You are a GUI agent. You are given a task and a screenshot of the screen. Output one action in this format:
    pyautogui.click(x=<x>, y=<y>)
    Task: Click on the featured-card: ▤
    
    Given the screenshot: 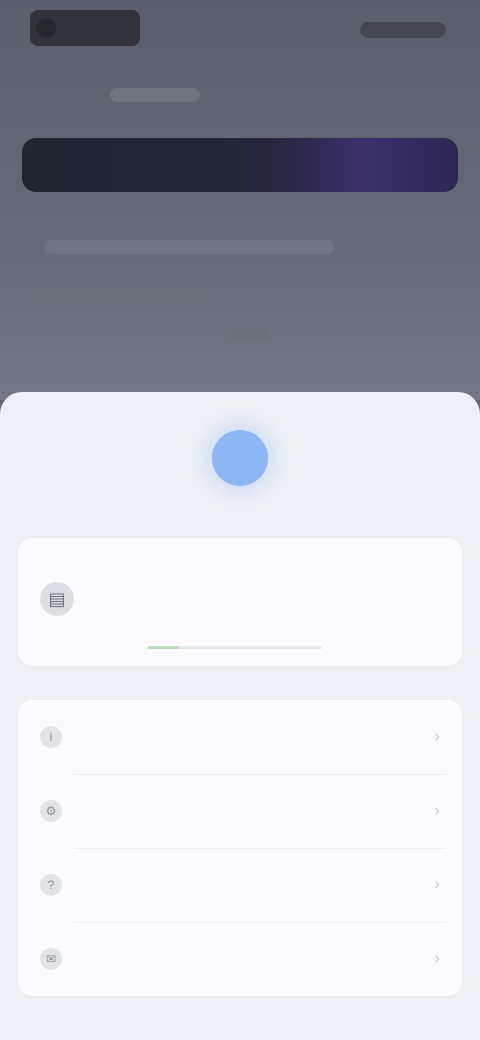 What is the action you would take?
    pyautogui.click(x=240, y=602)
    